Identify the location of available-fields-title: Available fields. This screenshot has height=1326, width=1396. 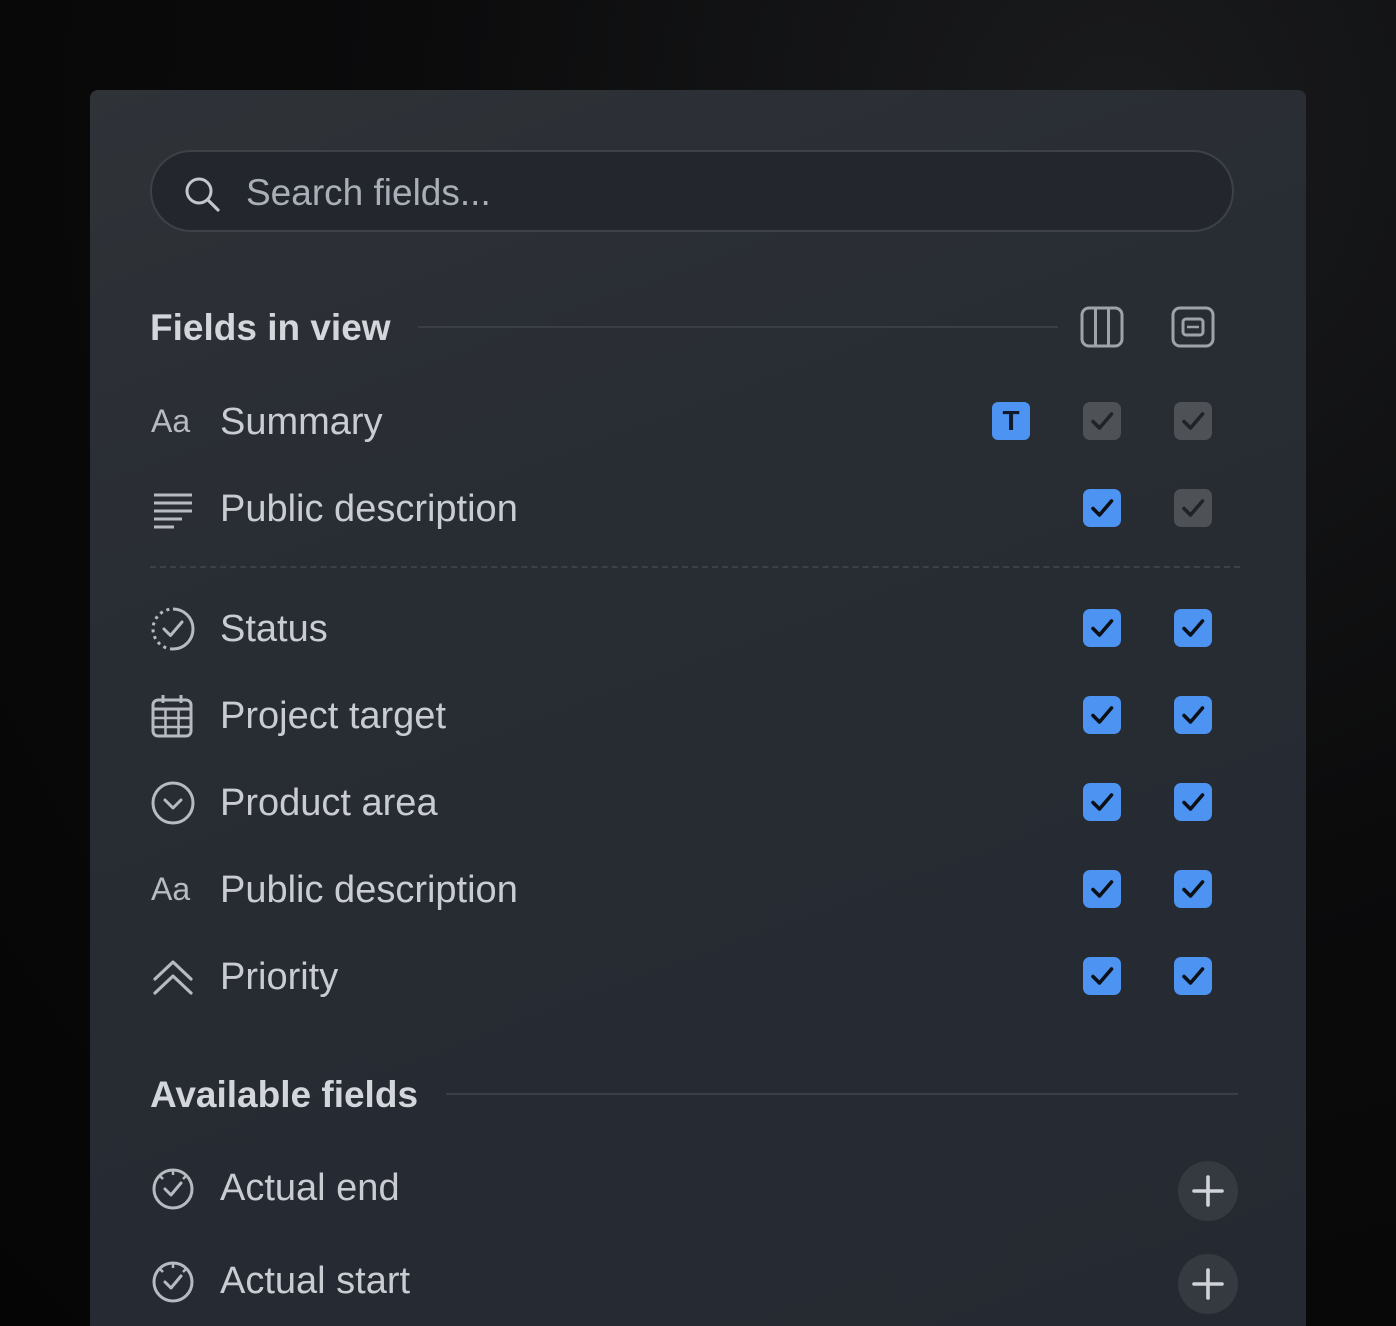
(284, 1094).